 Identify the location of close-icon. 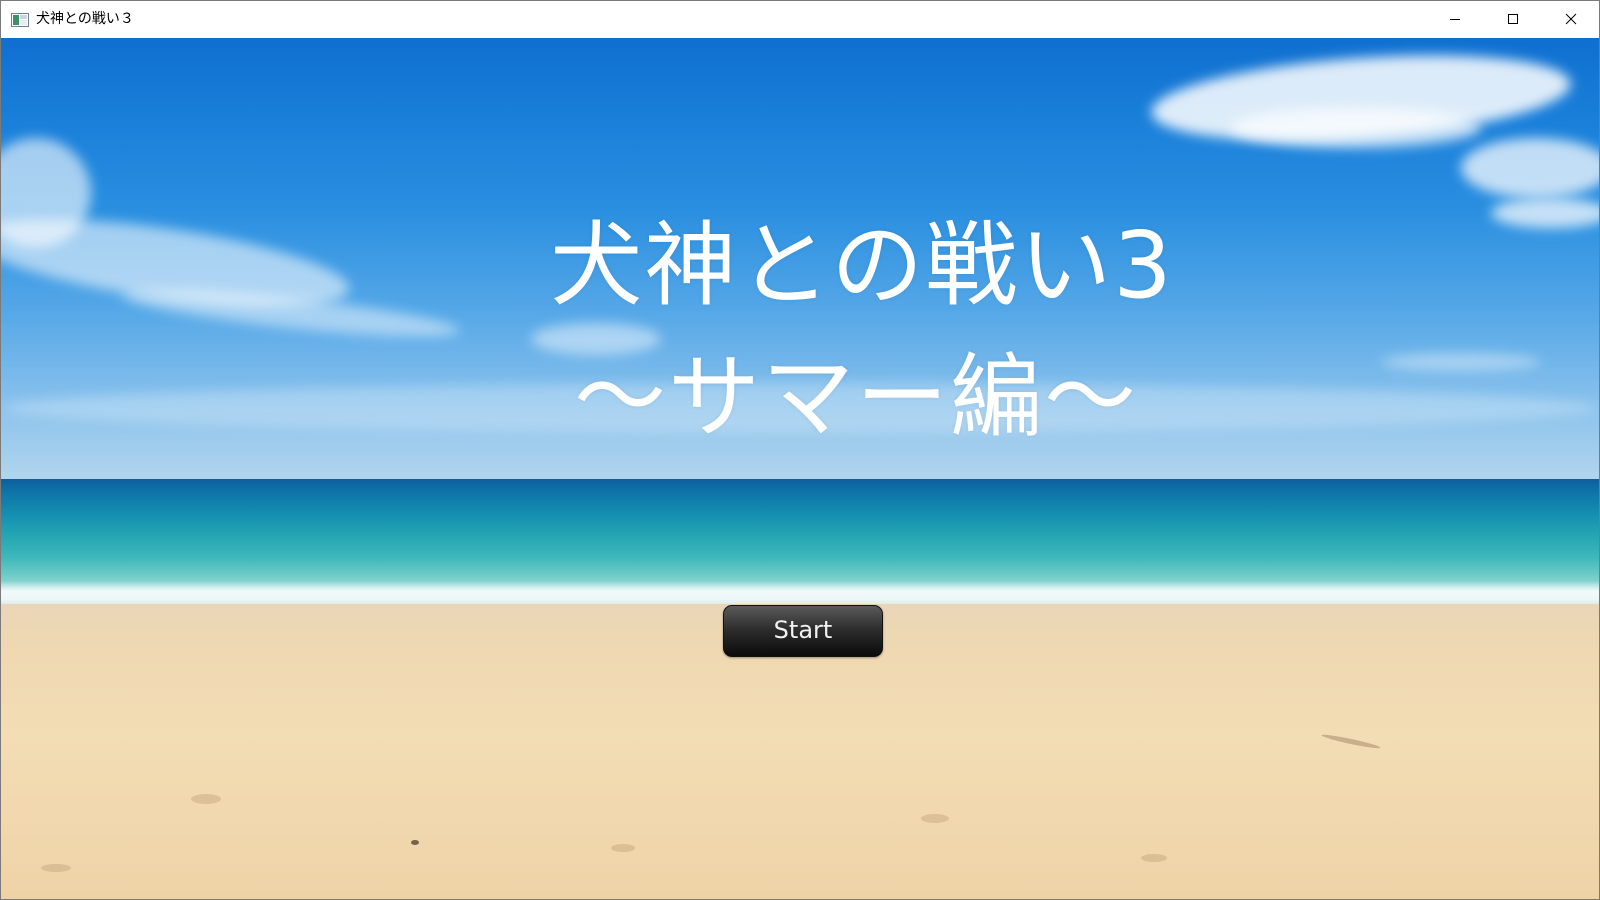
(1571, 19).